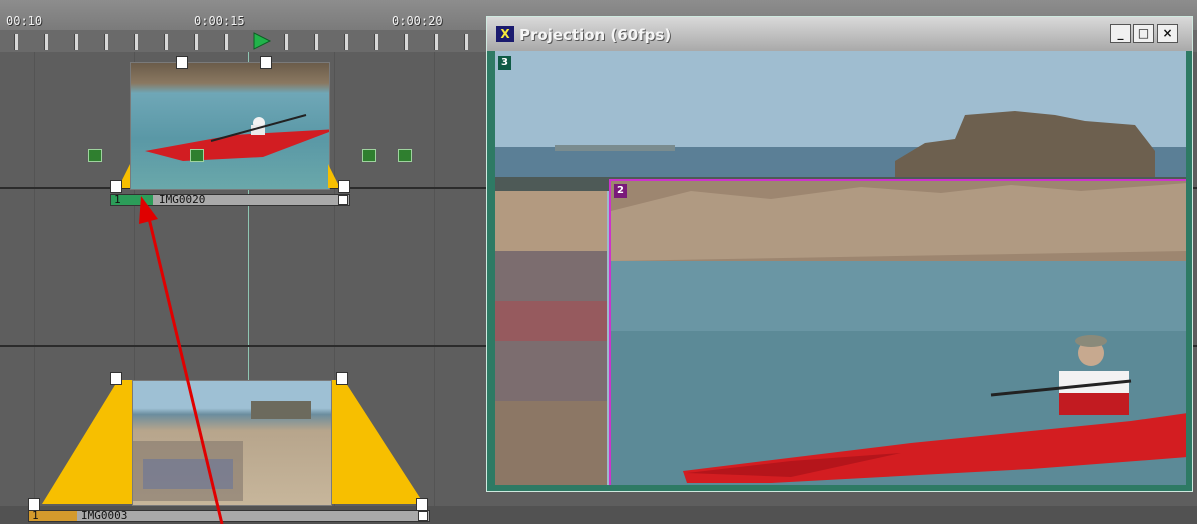 This screenshot has height=524, width=1197. What do you see at coordinates (219, 21) in the screenshot?
I see `ruler-label: 0:00:15` at bounding box center [219, 21].